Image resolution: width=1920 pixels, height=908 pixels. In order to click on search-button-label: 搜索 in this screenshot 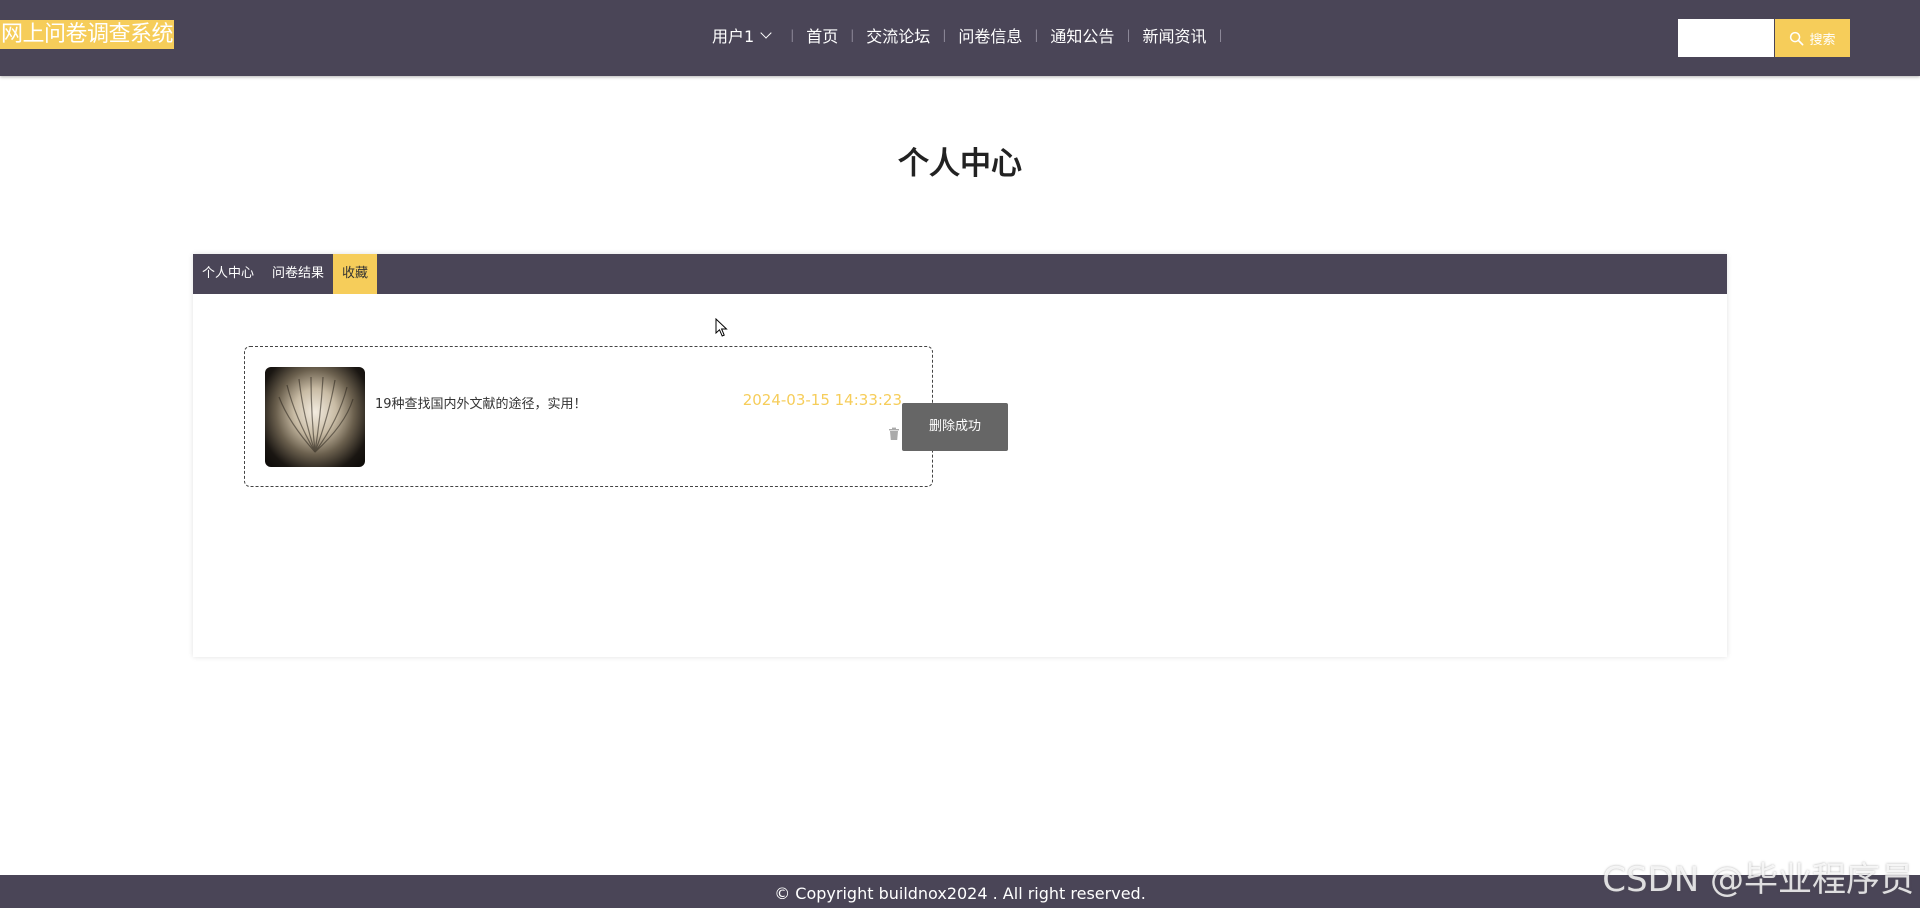, I will do `click(1822, 39)`.